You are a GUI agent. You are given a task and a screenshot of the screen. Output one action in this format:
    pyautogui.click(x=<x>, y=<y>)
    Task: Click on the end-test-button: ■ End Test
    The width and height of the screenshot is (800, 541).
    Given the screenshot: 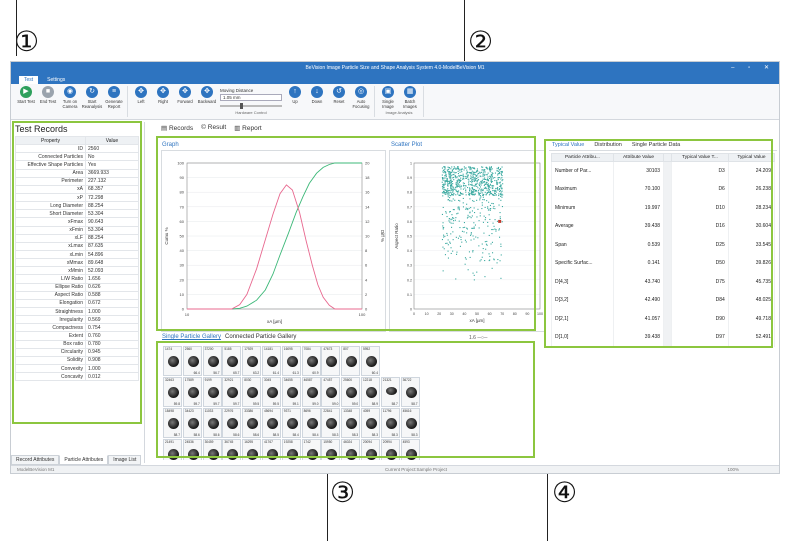 What is the action you would take?
    pyautogui.click(x=48, y=97)
    